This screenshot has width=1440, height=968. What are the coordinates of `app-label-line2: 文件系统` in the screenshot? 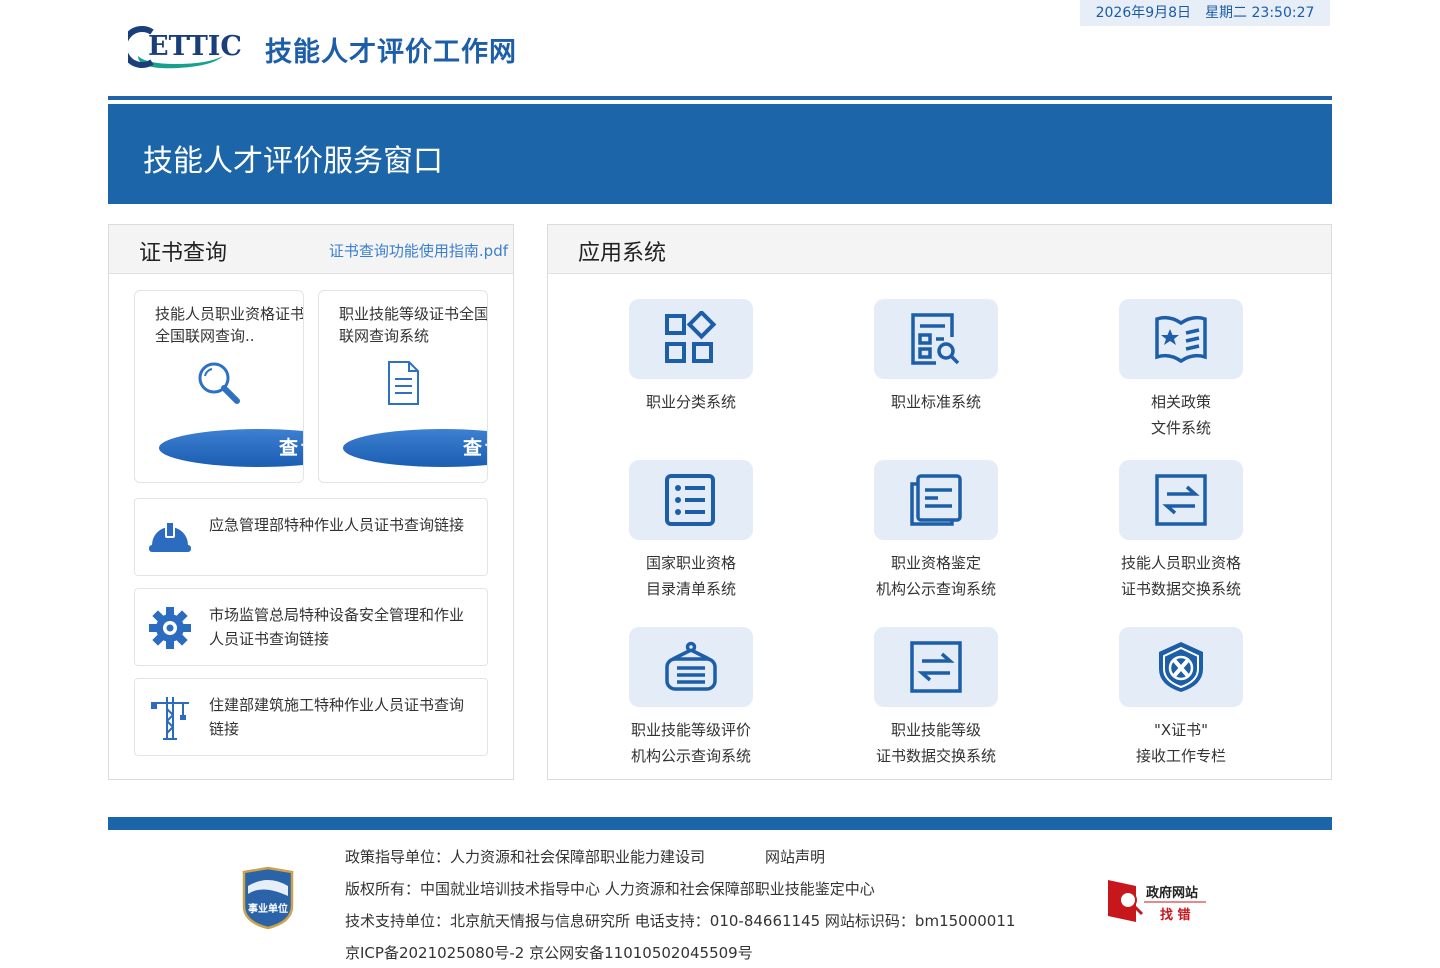 It's located at (1180, 428).